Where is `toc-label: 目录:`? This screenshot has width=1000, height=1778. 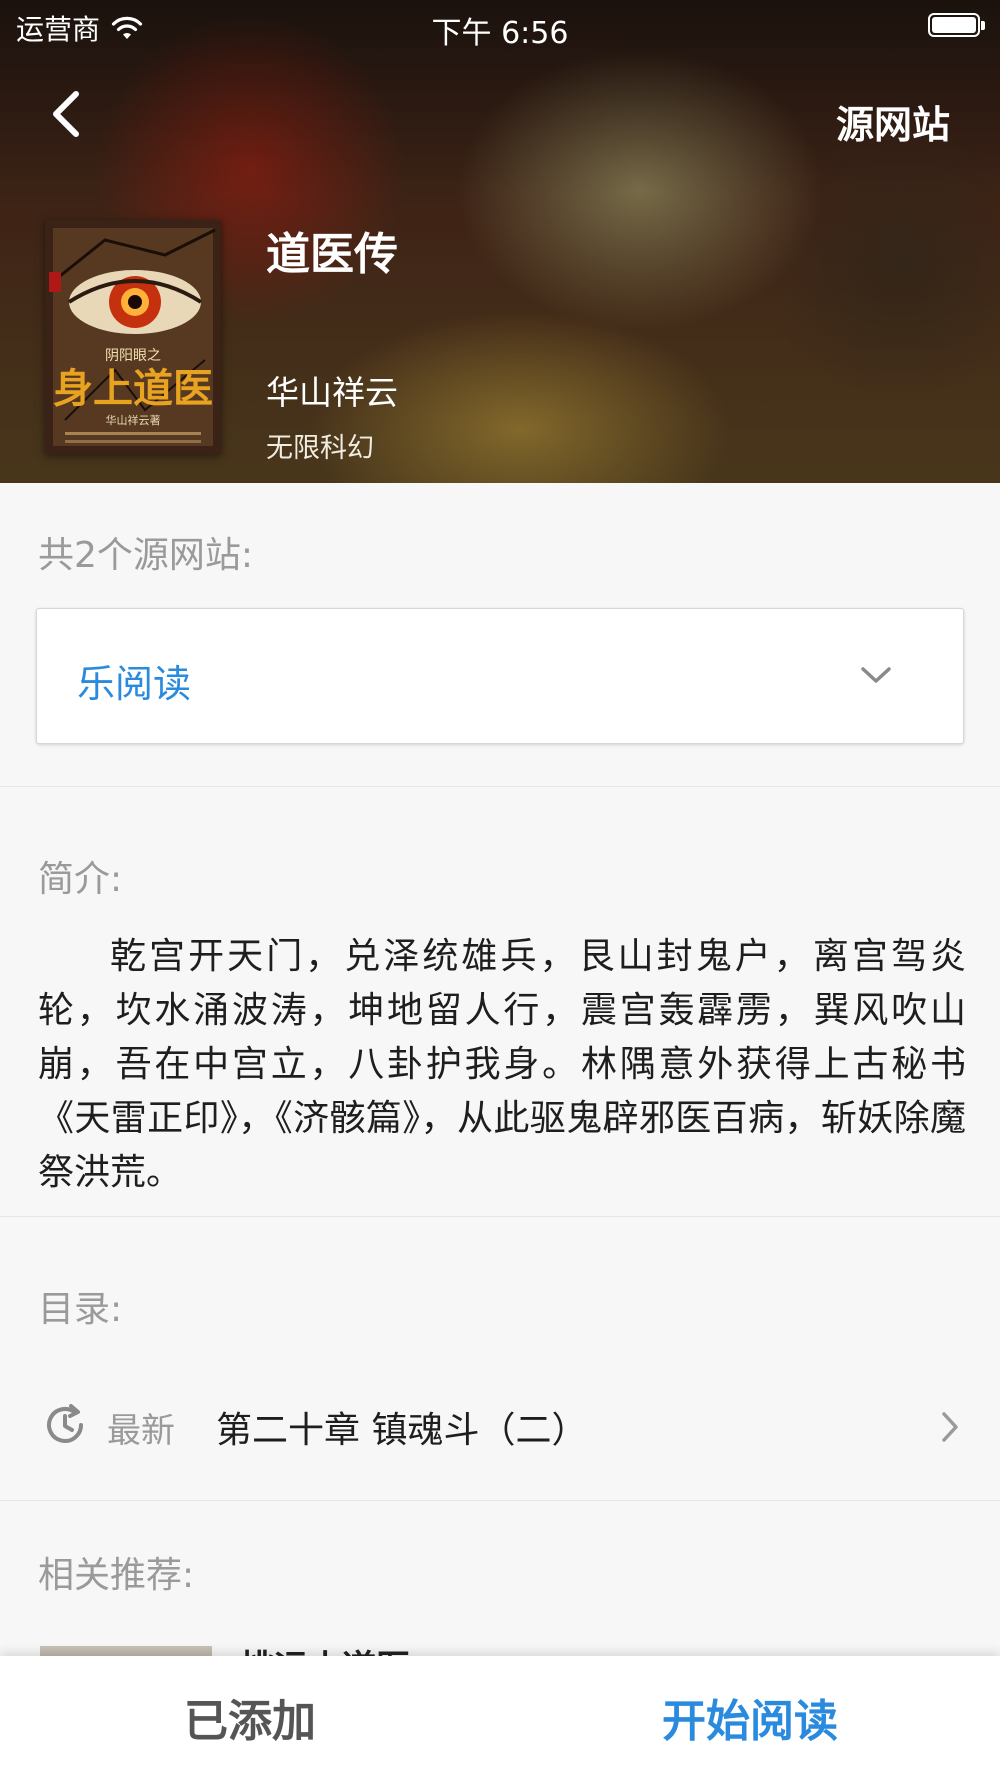 toc-label: 目录: is located at coordinates (80, 1309).